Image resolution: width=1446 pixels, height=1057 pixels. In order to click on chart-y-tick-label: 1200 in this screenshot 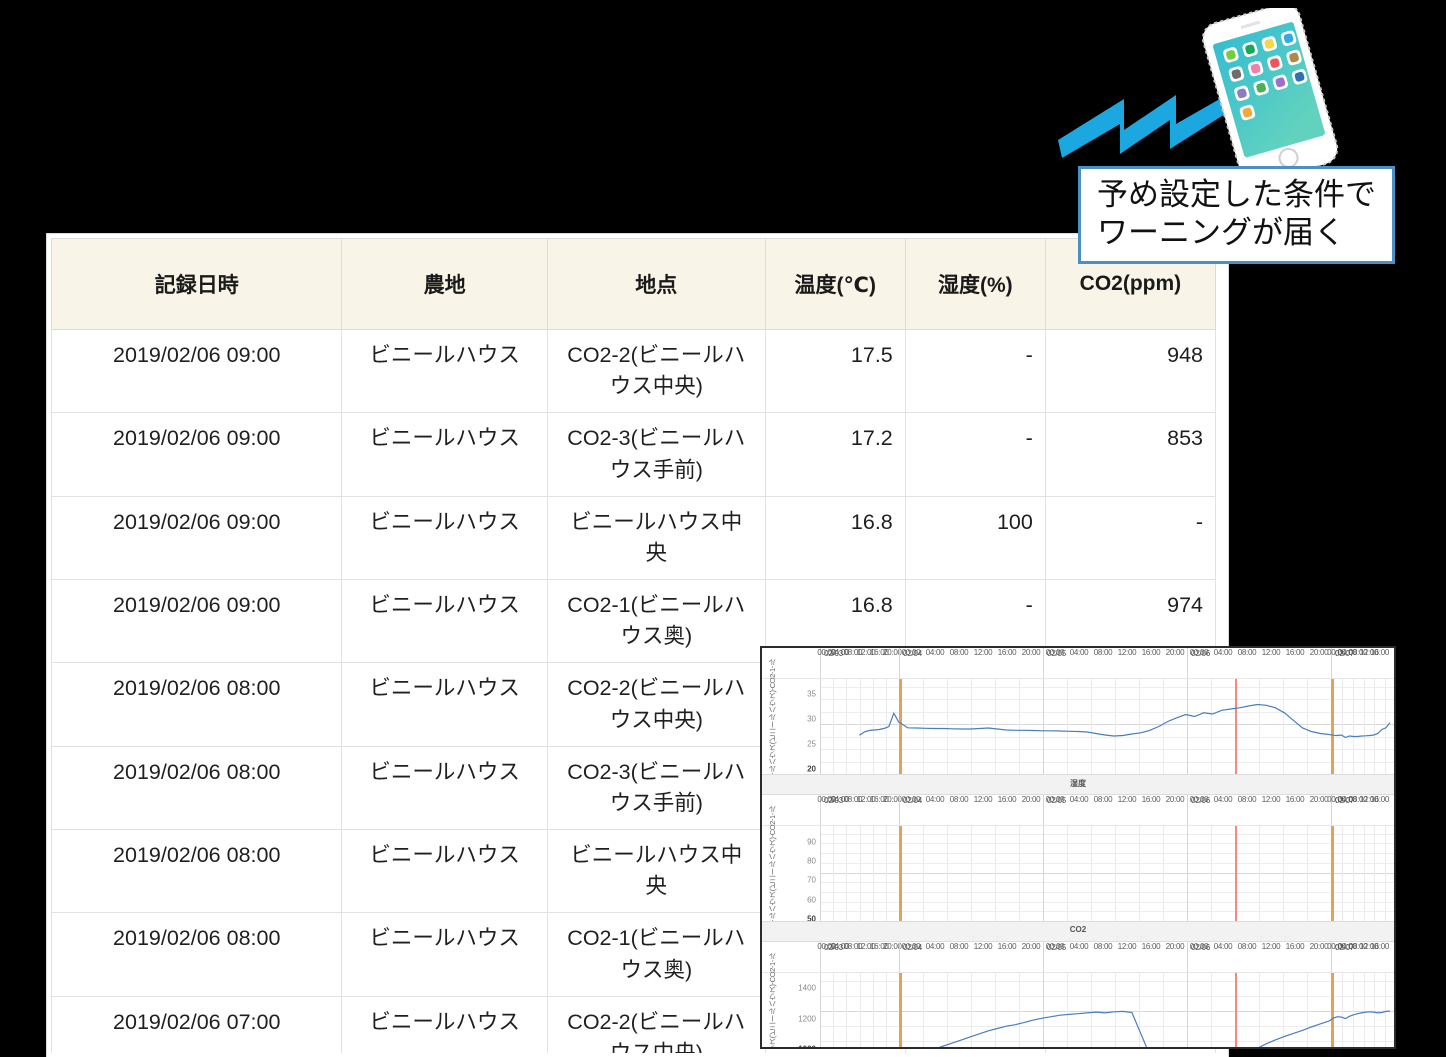, I will do `click(807, 1018)`.